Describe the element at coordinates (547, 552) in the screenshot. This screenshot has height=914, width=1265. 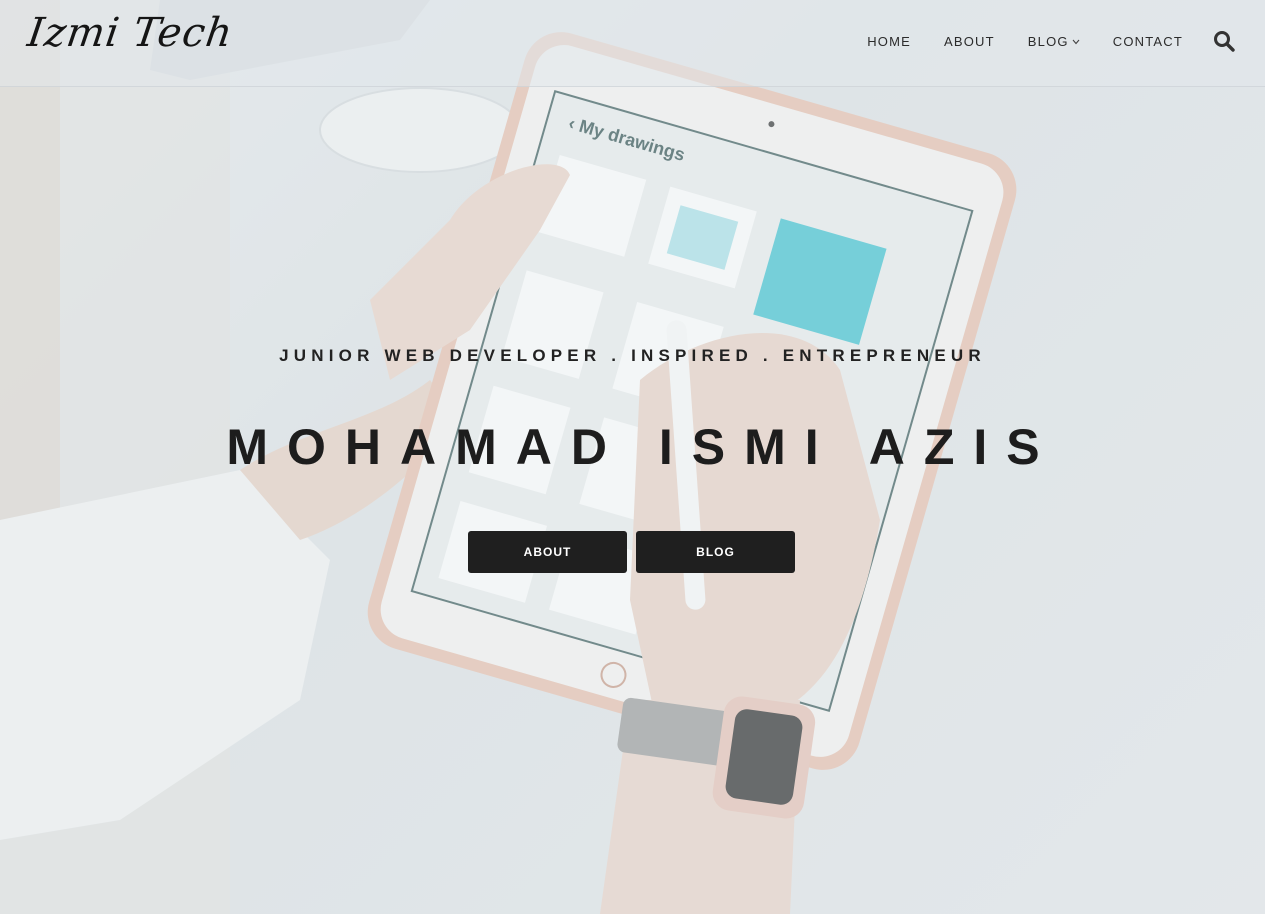
I see `about-button: ABOUT` at that location.